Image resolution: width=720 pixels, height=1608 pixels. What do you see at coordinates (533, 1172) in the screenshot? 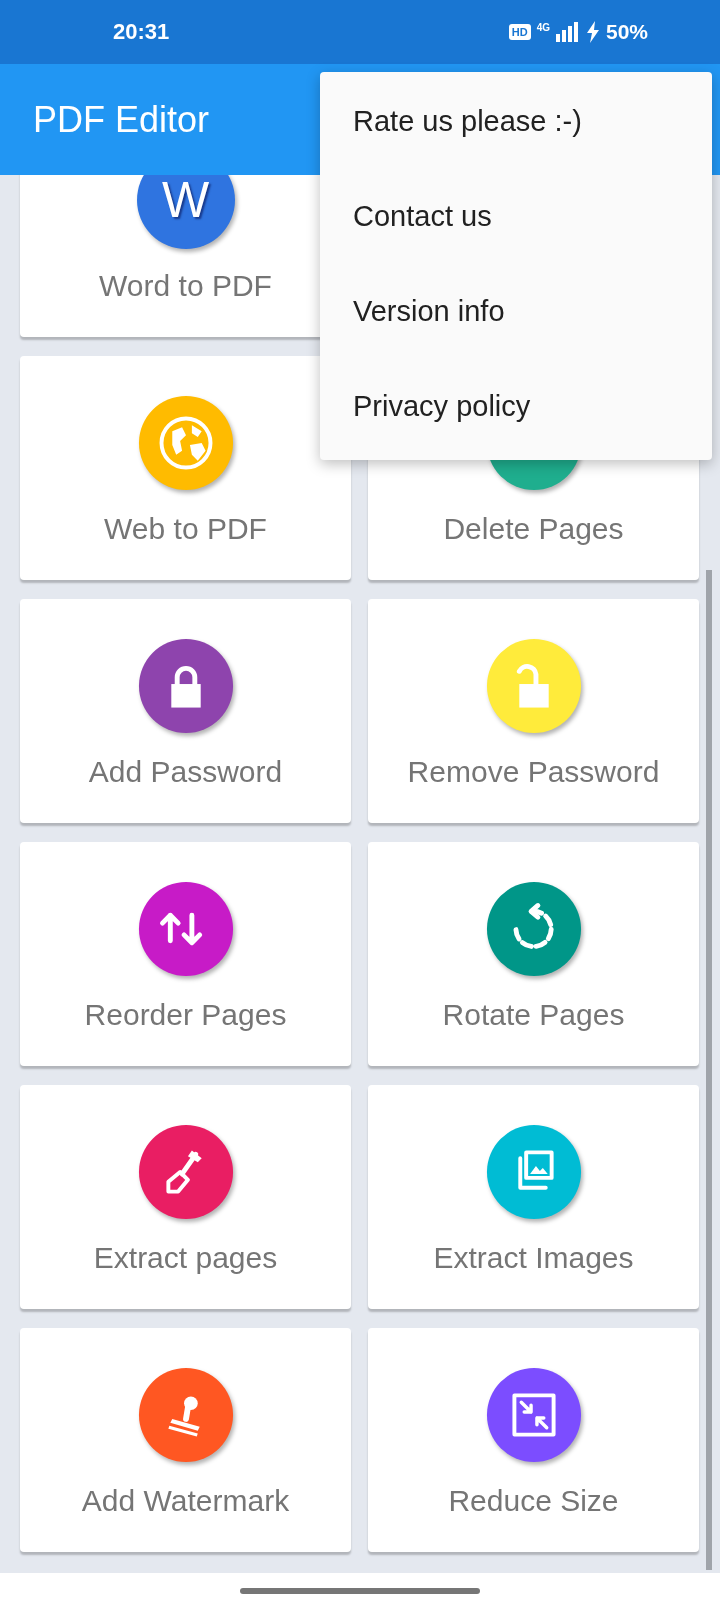
I see `images-icon` at bounding box center [533, 1172].